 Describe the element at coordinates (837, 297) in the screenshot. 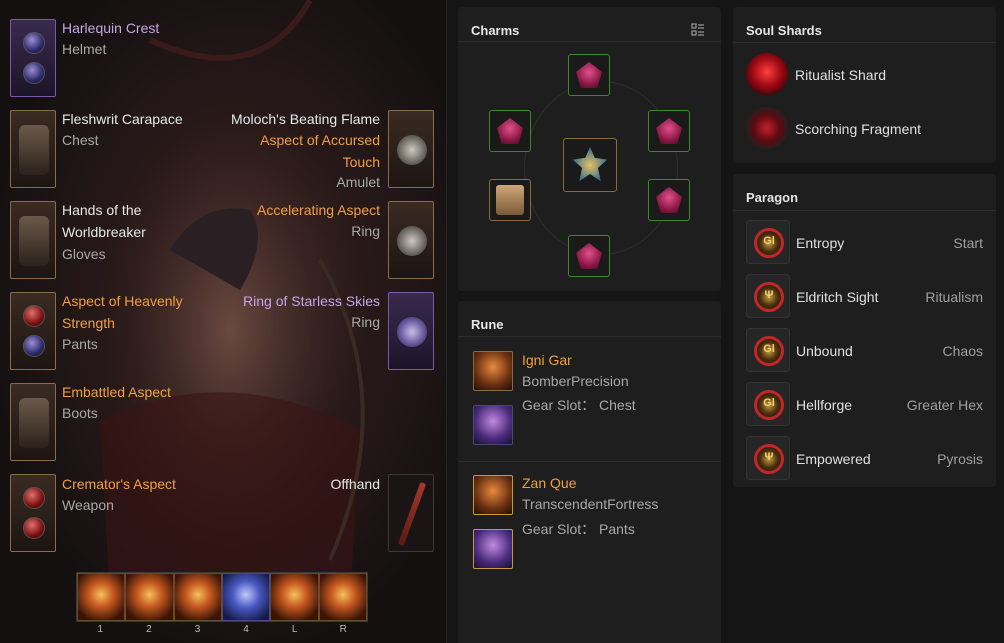

I see `glyph-name: Eldritch Sight` at that location.